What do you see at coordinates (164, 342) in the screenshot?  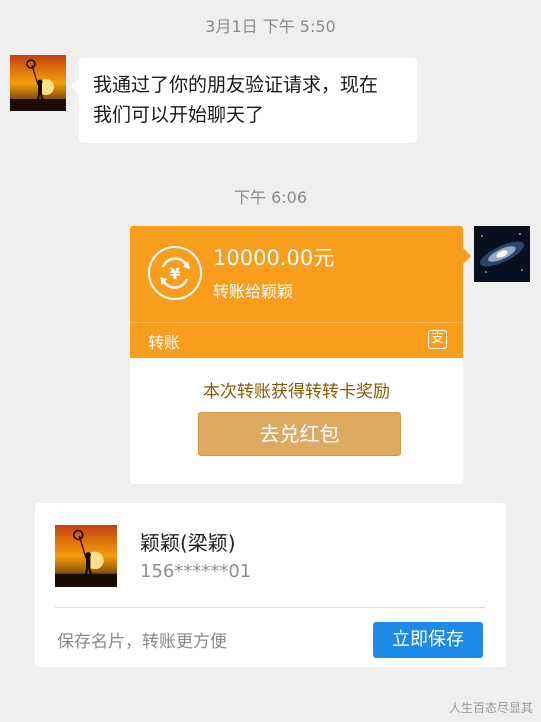 I see `transfer-type-label: 转账` at bounding box center [164, 342].